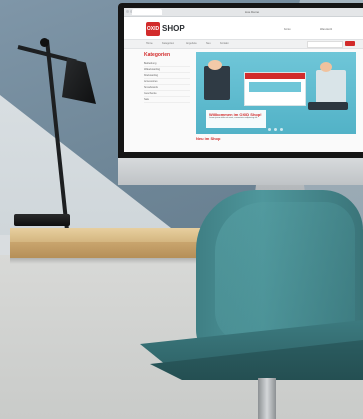 The width and height of the screenshot is (363, 419). Describe the element at coordinates (328, 106) in the screenshot. I see `banner-laptop` at that location.